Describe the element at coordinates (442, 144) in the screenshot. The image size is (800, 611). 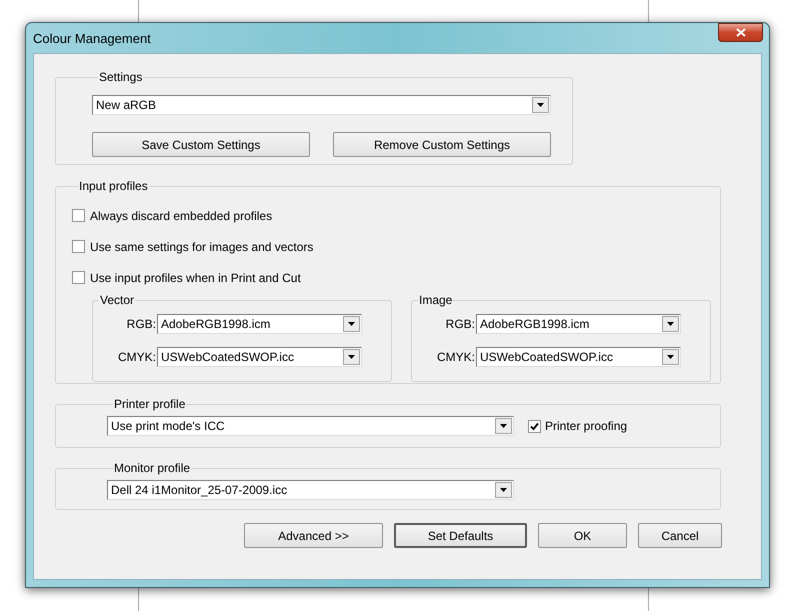
I see `settings-button: Remove Custom Settings` at that location.